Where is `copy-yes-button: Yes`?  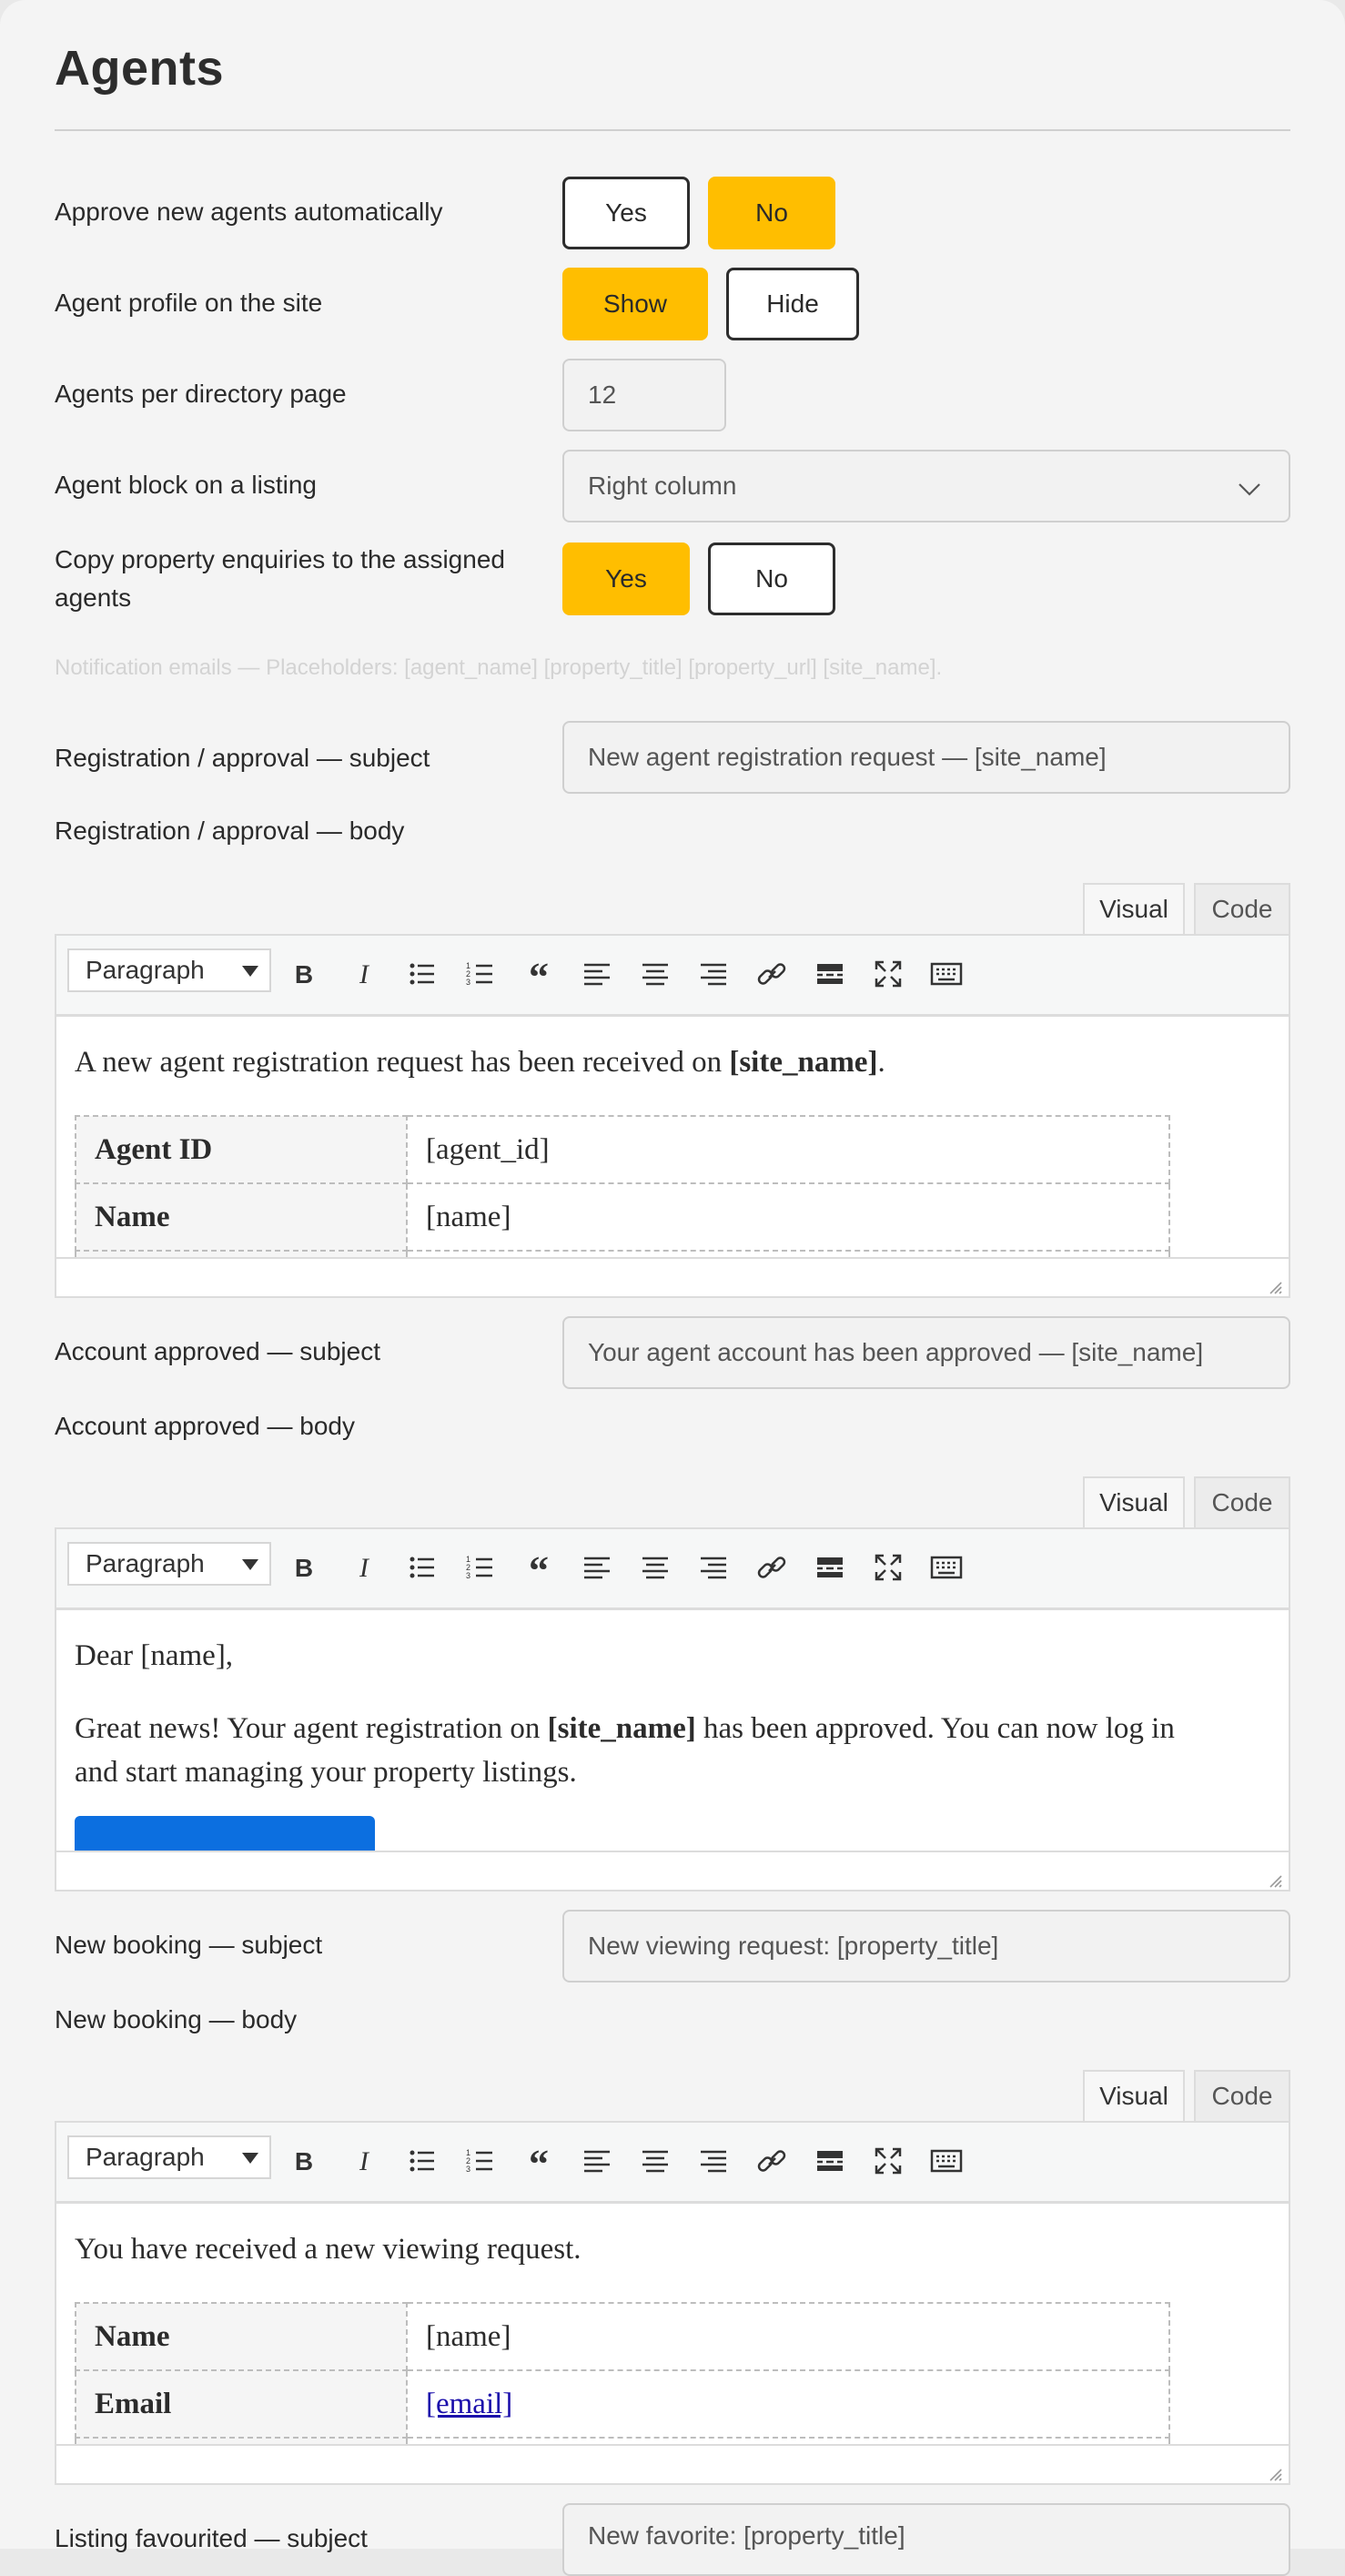
copy-yes-button: Yes is located at coordinates (626, 579).